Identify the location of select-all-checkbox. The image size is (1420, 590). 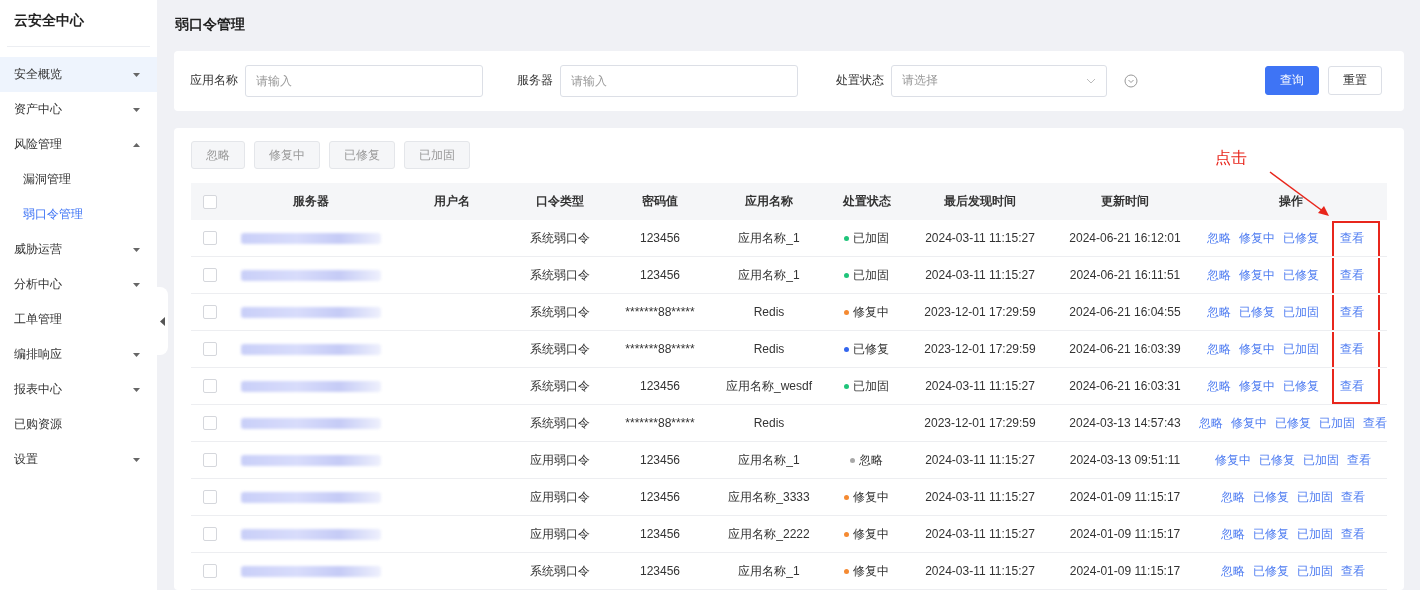
(209, 201).